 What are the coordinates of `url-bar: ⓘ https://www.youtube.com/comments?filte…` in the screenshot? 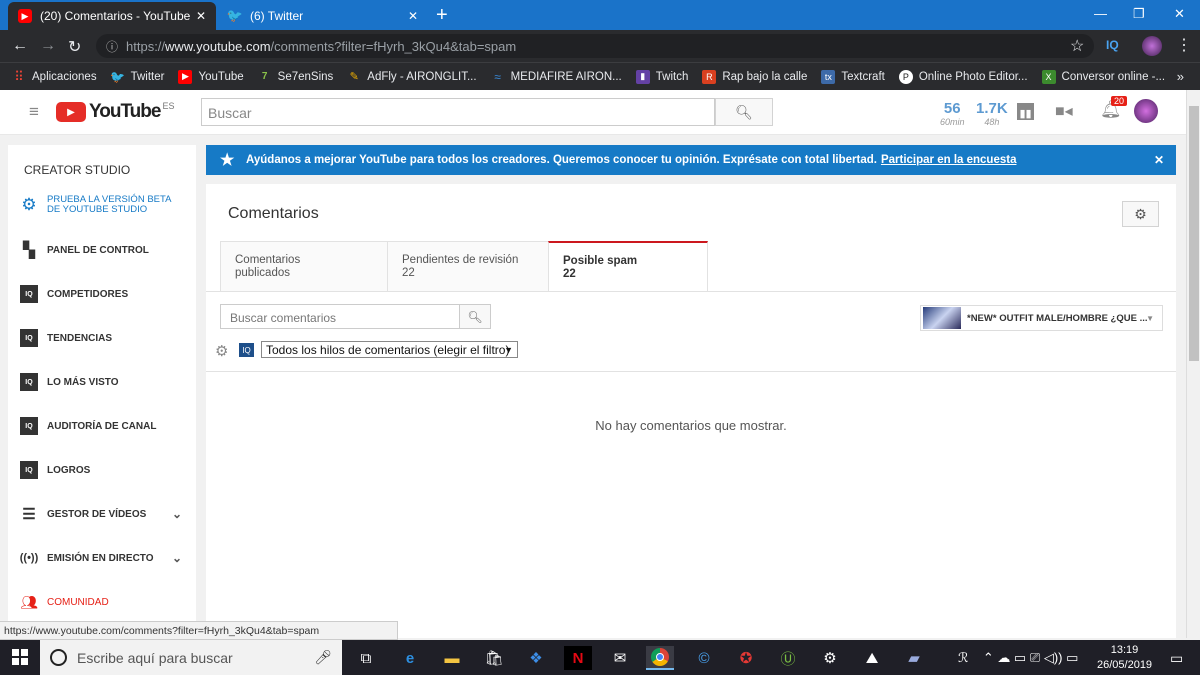 It's located at (595, 46).